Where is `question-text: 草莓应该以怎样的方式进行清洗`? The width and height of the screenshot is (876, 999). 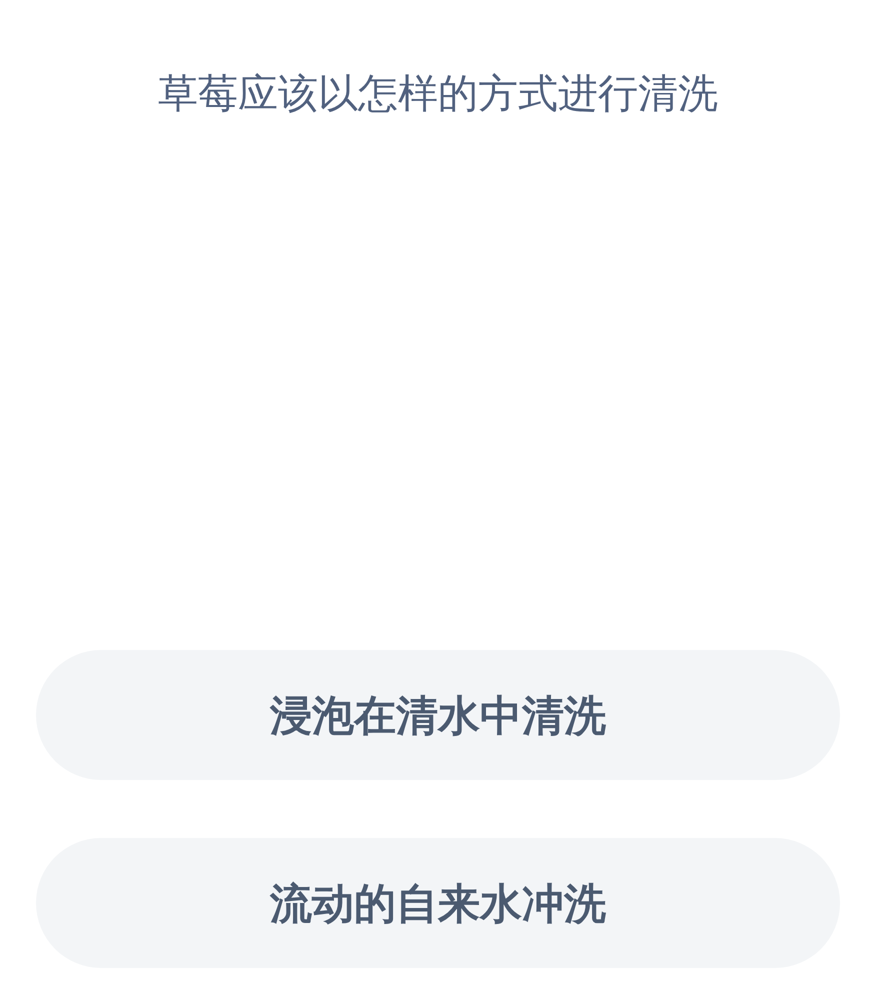
question-text: 草莓应该以怎样的方式进行清洗 is located at coordinates (438, 94).